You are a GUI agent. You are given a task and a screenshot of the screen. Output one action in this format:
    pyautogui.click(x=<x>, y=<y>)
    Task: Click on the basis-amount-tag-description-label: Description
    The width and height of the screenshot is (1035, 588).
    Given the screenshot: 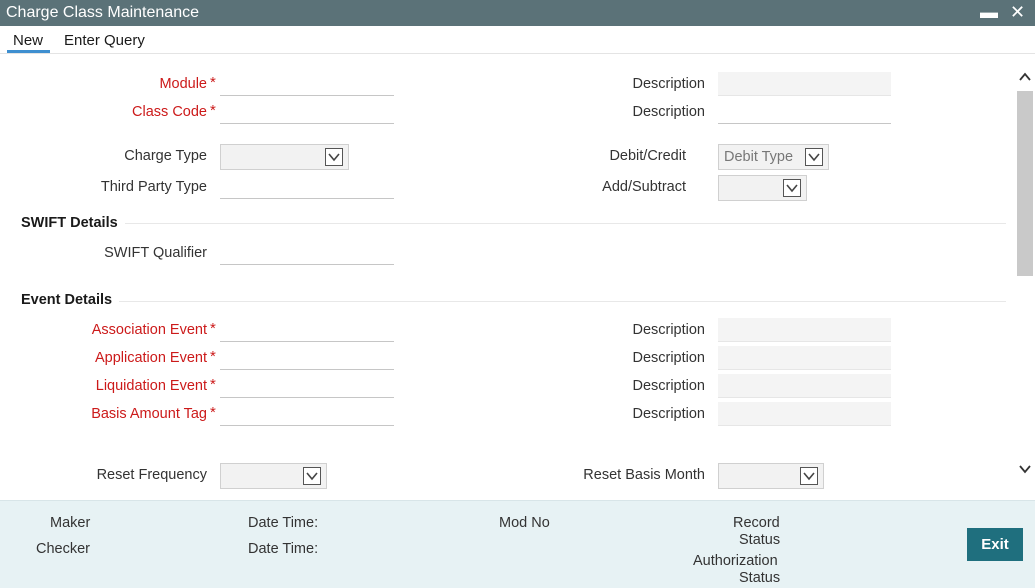 What is the action you would take?
    pyautogui.click(x=668, y=414)
    